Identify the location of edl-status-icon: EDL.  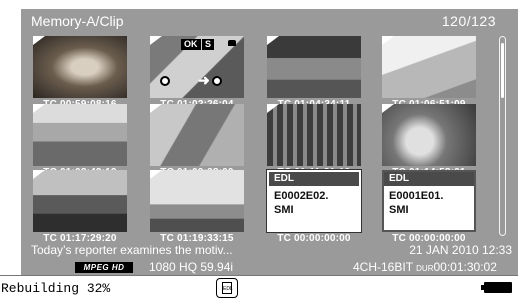
(227, 288).